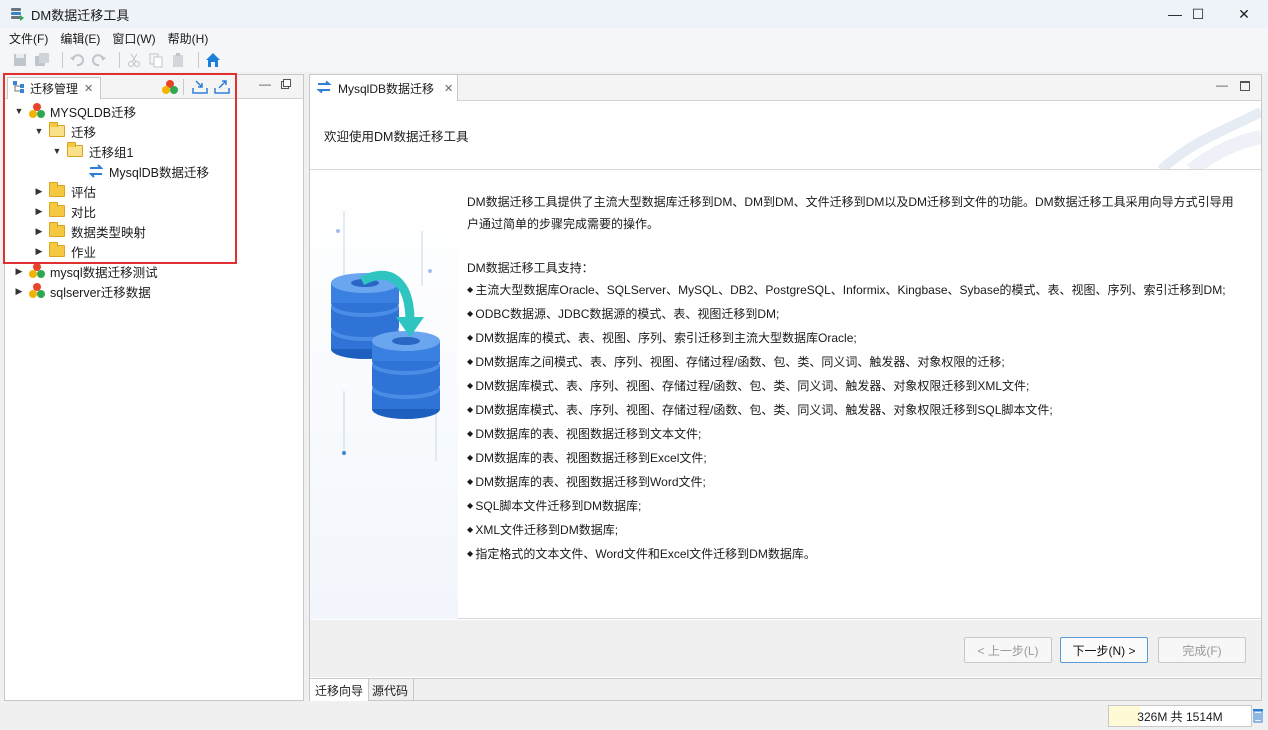 This screenshot has width=1268, height=730. Describe the element at coordinates (178, 60) in the screenshot. I see `paste-icon` at that location.